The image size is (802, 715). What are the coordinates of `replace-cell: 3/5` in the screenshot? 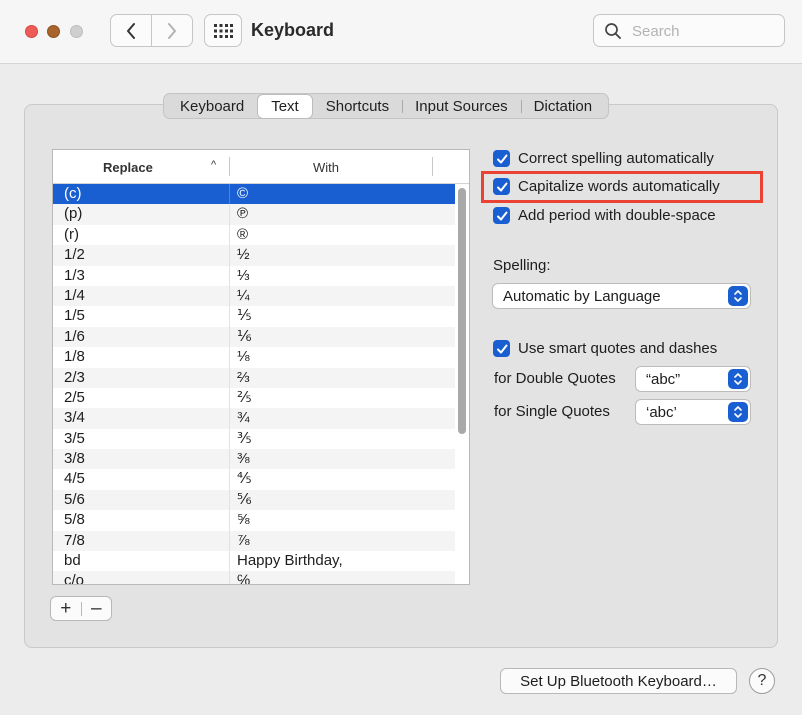 It's located at (141, 439).